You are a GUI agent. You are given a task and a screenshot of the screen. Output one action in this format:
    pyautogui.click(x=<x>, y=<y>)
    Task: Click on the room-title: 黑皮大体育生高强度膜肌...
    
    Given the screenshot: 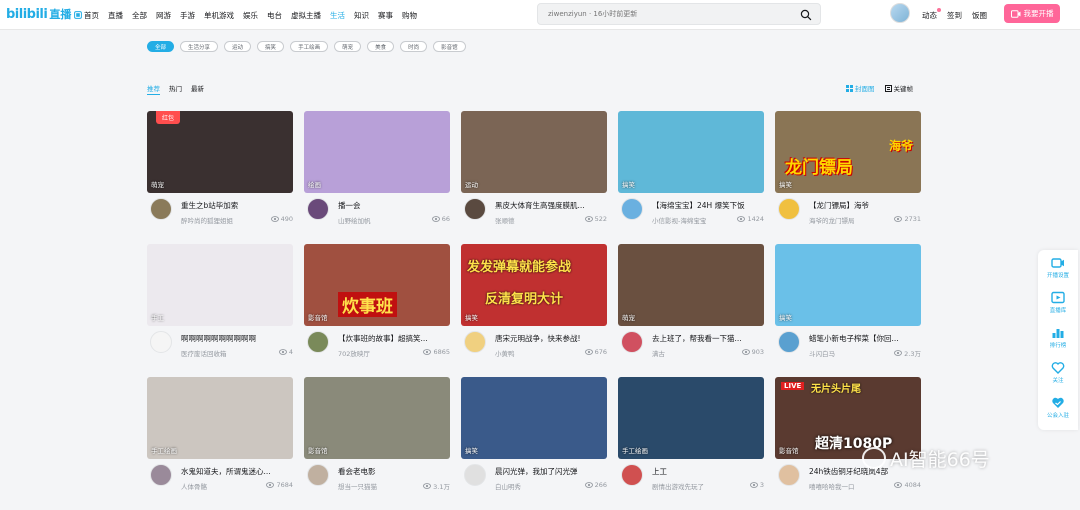 What is the action you would take?
    pyautogui.click(x=551, y=205)
    